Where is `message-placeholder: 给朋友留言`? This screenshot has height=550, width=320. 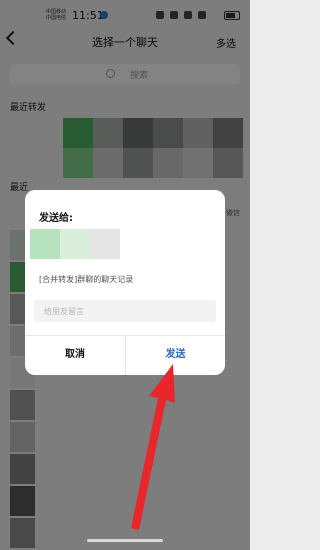
message-placeholder: 给朋友留言 is located at coordinates (64, 311).